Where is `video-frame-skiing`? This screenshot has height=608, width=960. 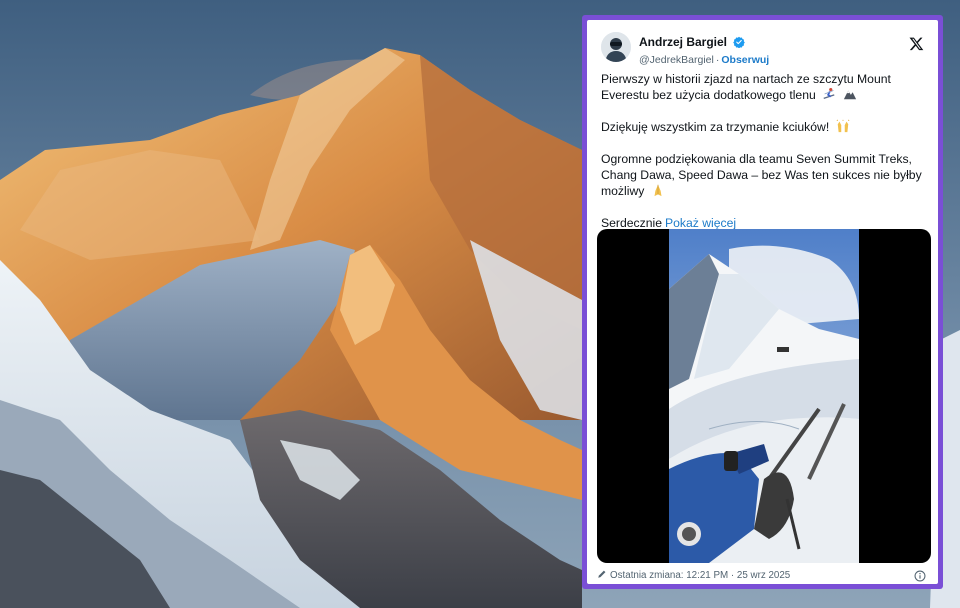
video-frame-skiing is located at coordinates (764, 396).